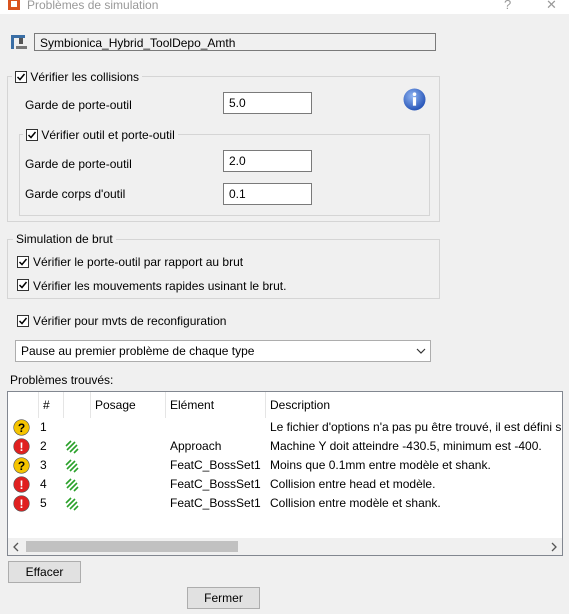  I want to click on app-icon, so click(14, 6).